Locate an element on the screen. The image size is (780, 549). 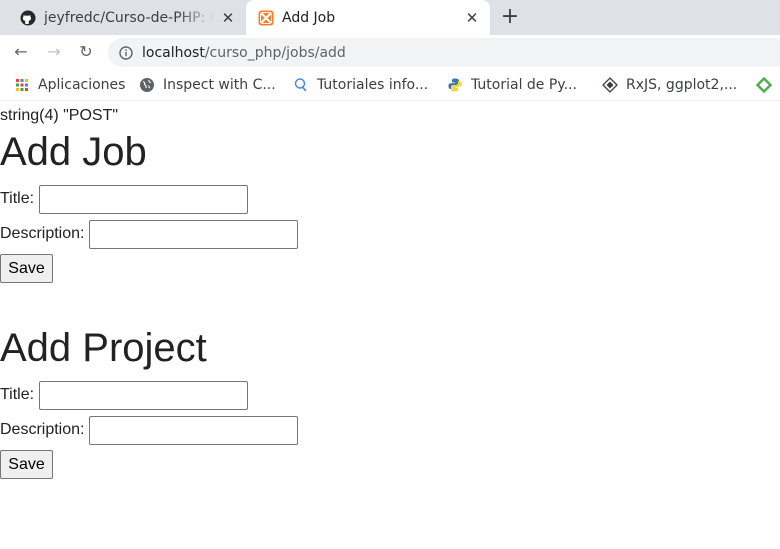
job-description-row: Description: is located at coordinates (149, 234).